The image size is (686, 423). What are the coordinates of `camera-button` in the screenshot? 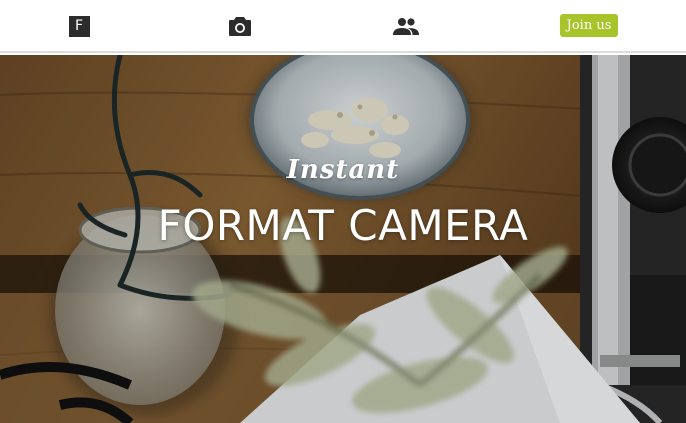 It's located at (240, 26).